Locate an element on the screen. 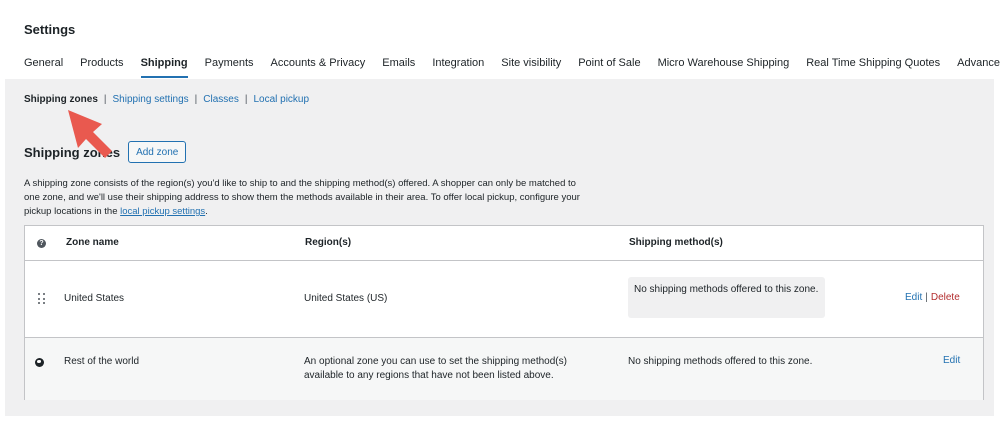  subnav-local-pickup: Local pickup is located at coordinates (281, 99).